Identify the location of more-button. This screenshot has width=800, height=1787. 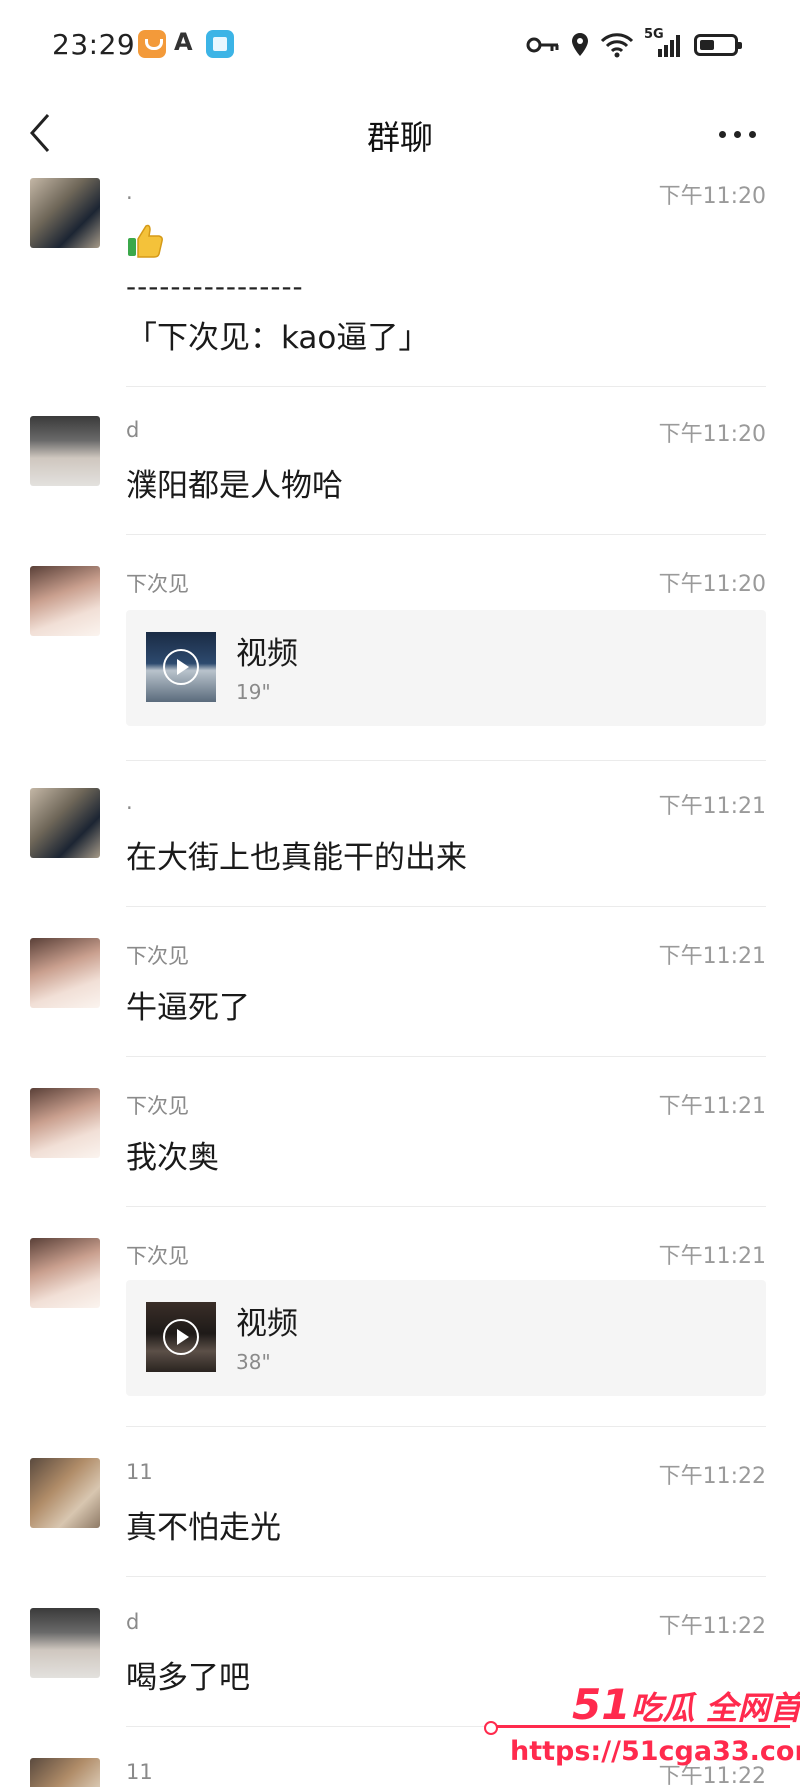
(737, 134).